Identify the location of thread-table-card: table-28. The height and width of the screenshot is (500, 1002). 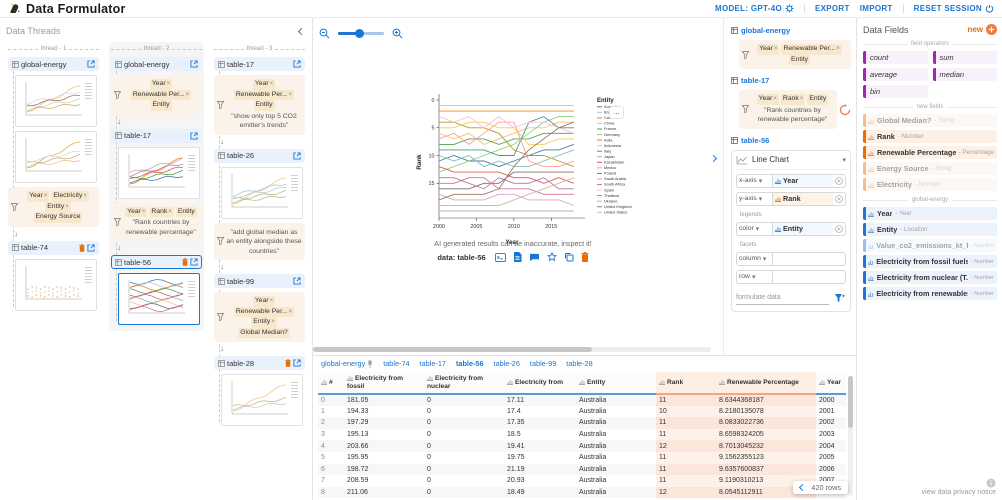
(259, 363).